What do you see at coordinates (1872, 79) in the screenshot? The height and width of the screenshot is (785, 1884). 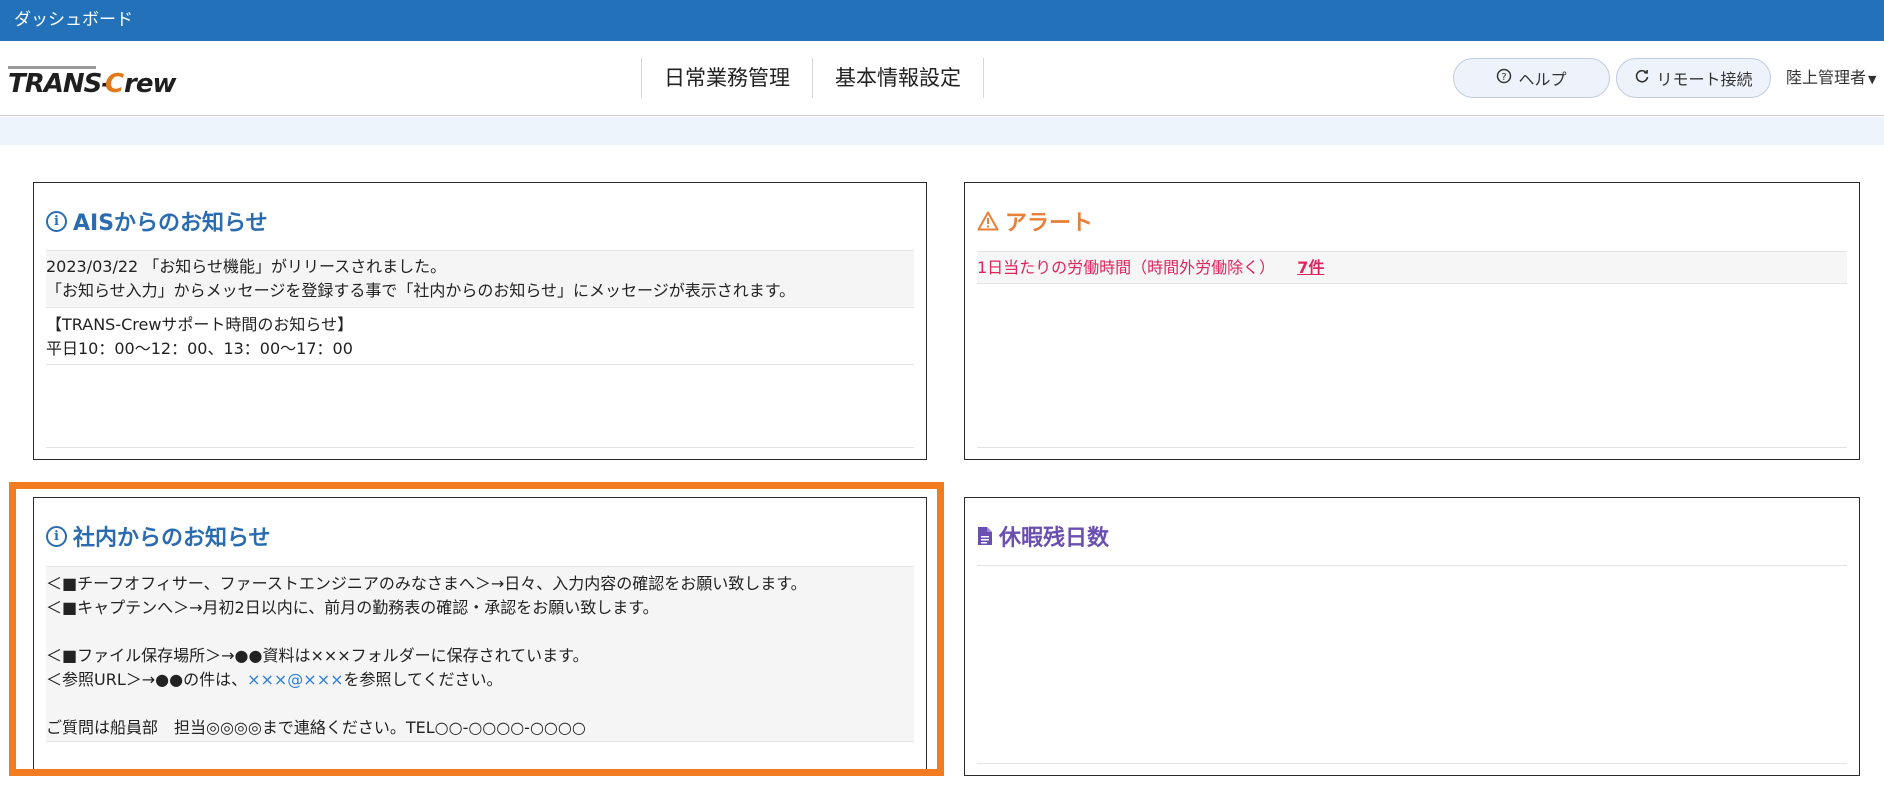 I see `caret-down-icon: ▼` at bounding box center [1872, 79].